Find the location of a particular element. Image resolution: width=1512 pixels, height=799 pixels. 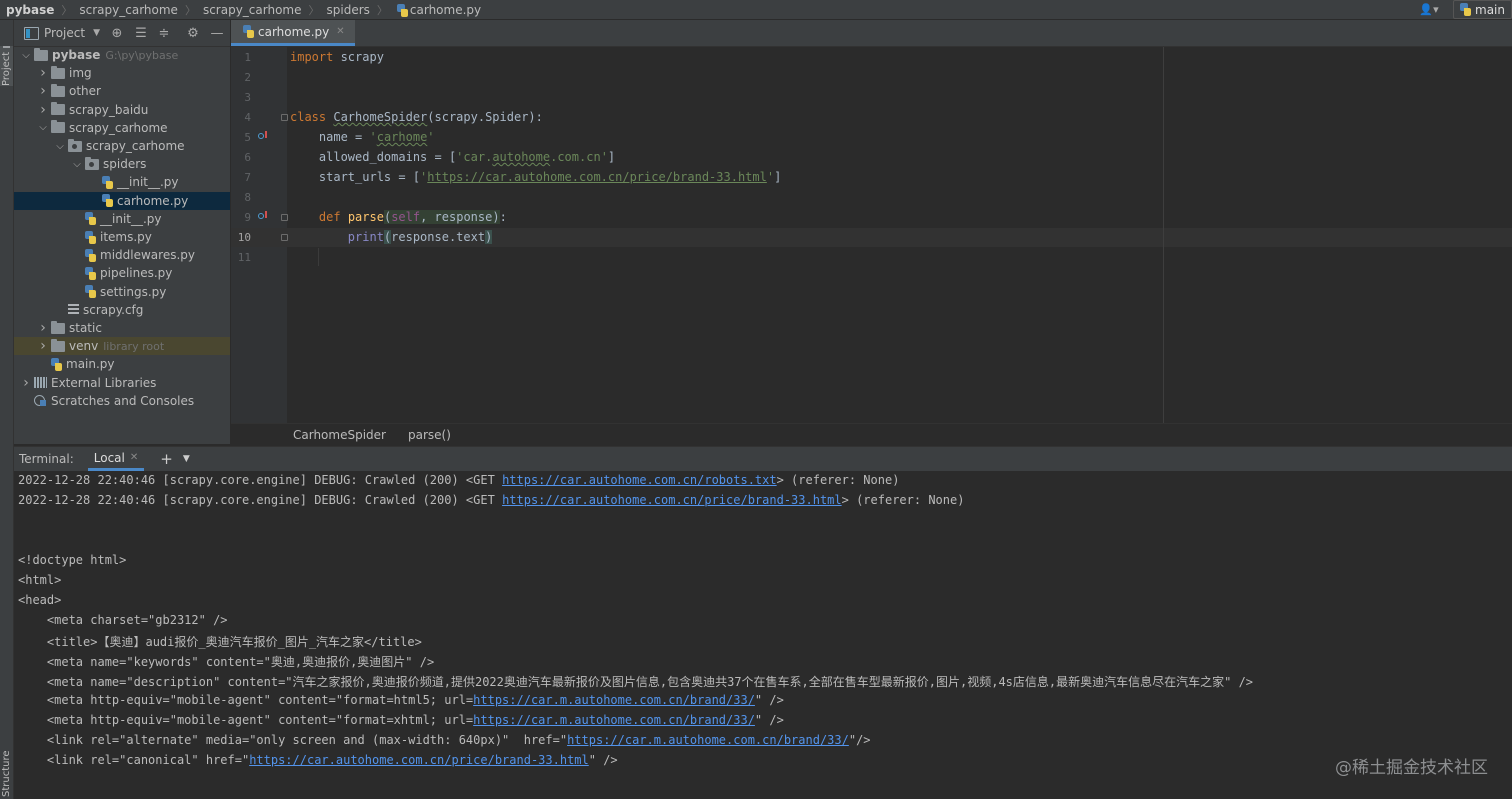

tree-item-label: scrapy_carhome is located at coordinates (118, 127).